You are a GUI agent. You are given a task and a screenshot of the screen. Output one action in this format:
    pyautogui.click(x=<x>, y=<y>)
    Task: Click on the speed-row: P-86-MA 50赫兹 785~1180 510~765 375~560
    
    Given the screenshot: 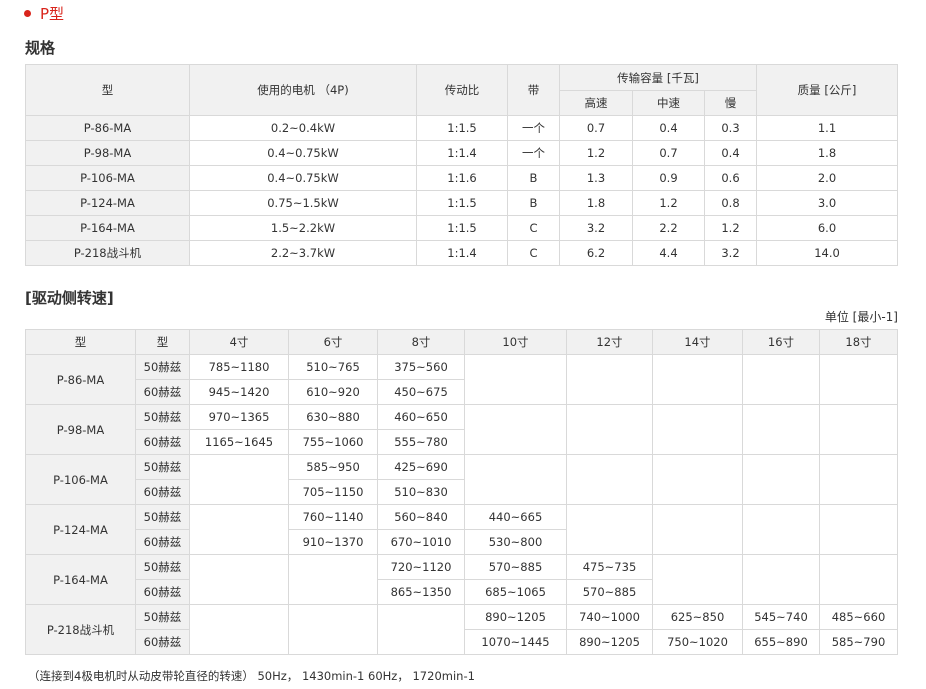 What is the action you would take?
    pyautogui.click(x=461, y=379)
    